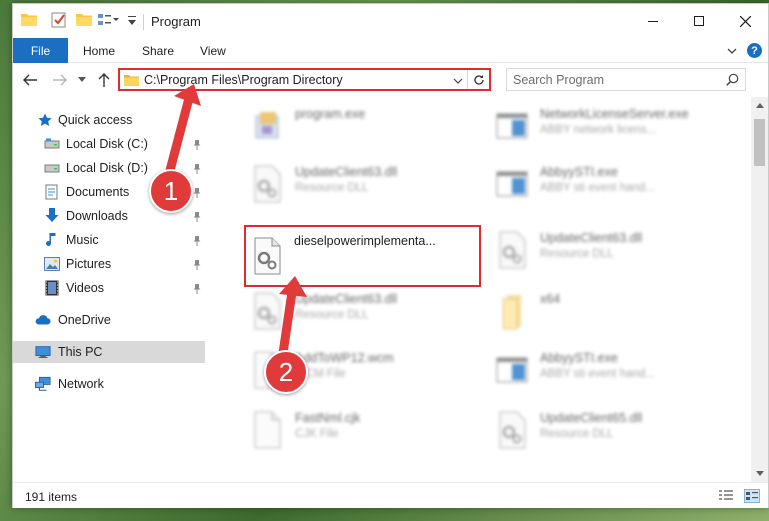  I want to click on recent-locations-button, so click(82, 80).